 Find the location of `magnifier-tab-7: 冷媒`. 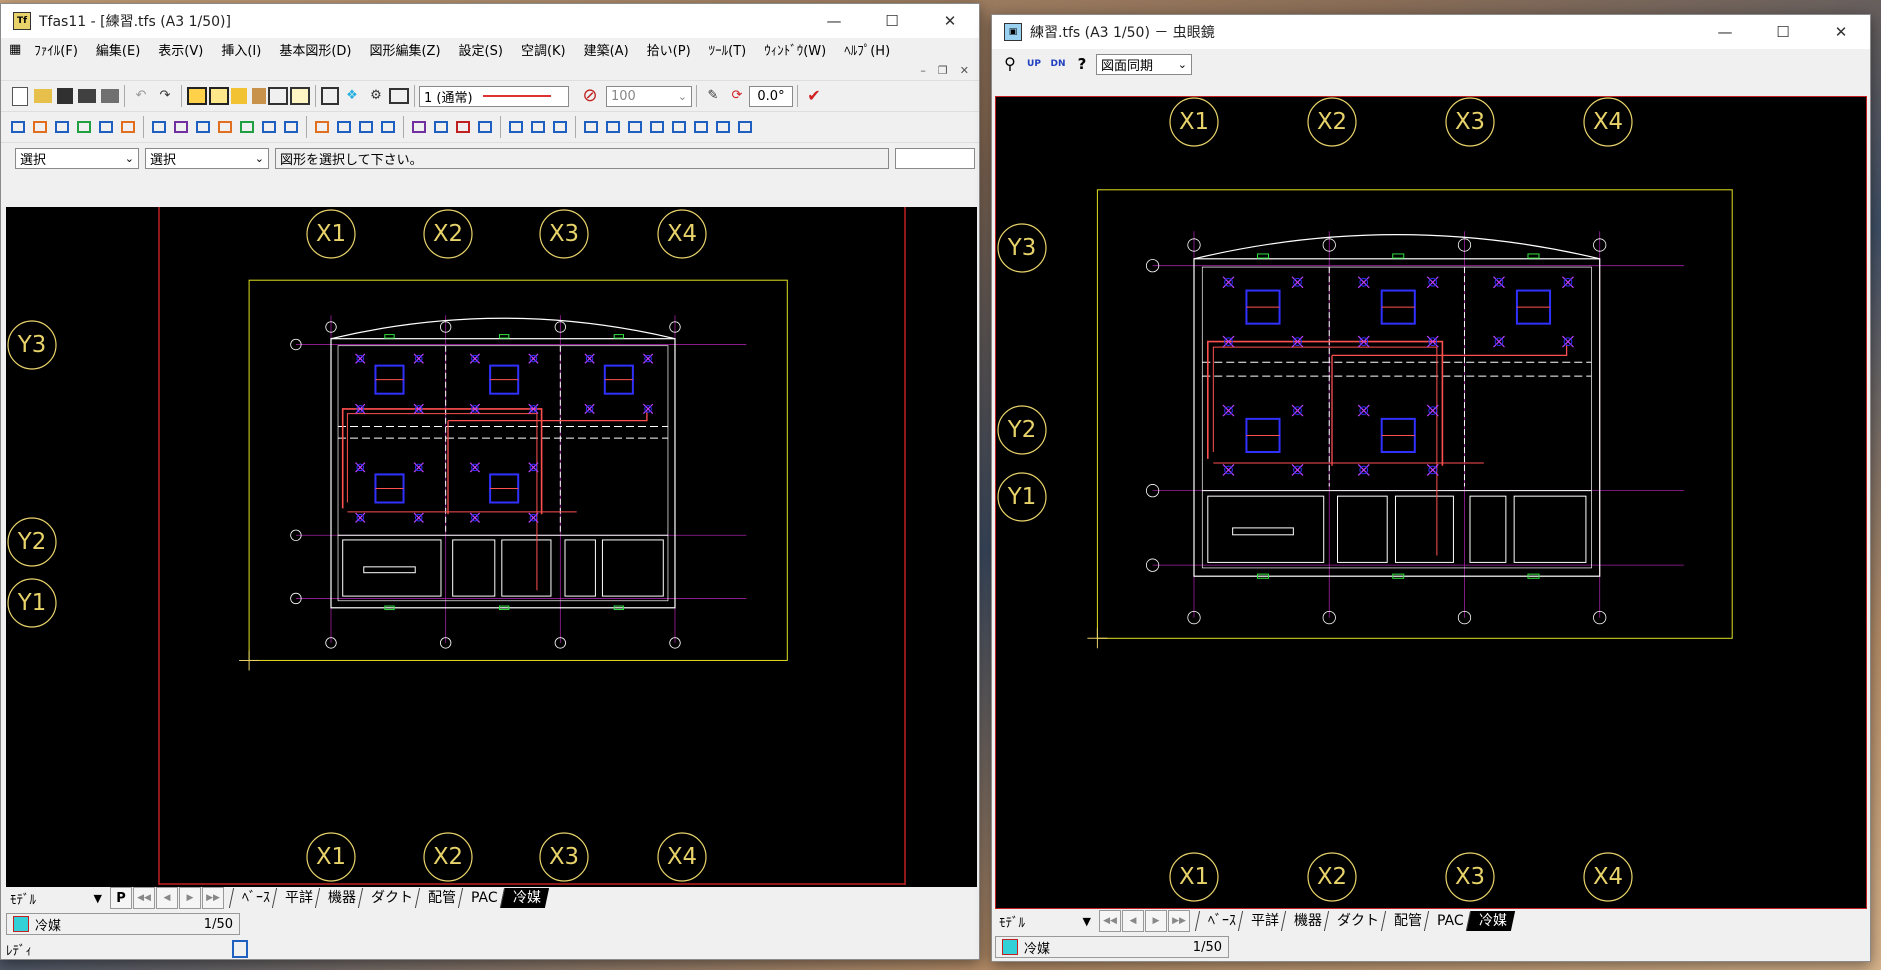

magnifier-tab-7: 冷媒 is located at coordinates (1490, 921).